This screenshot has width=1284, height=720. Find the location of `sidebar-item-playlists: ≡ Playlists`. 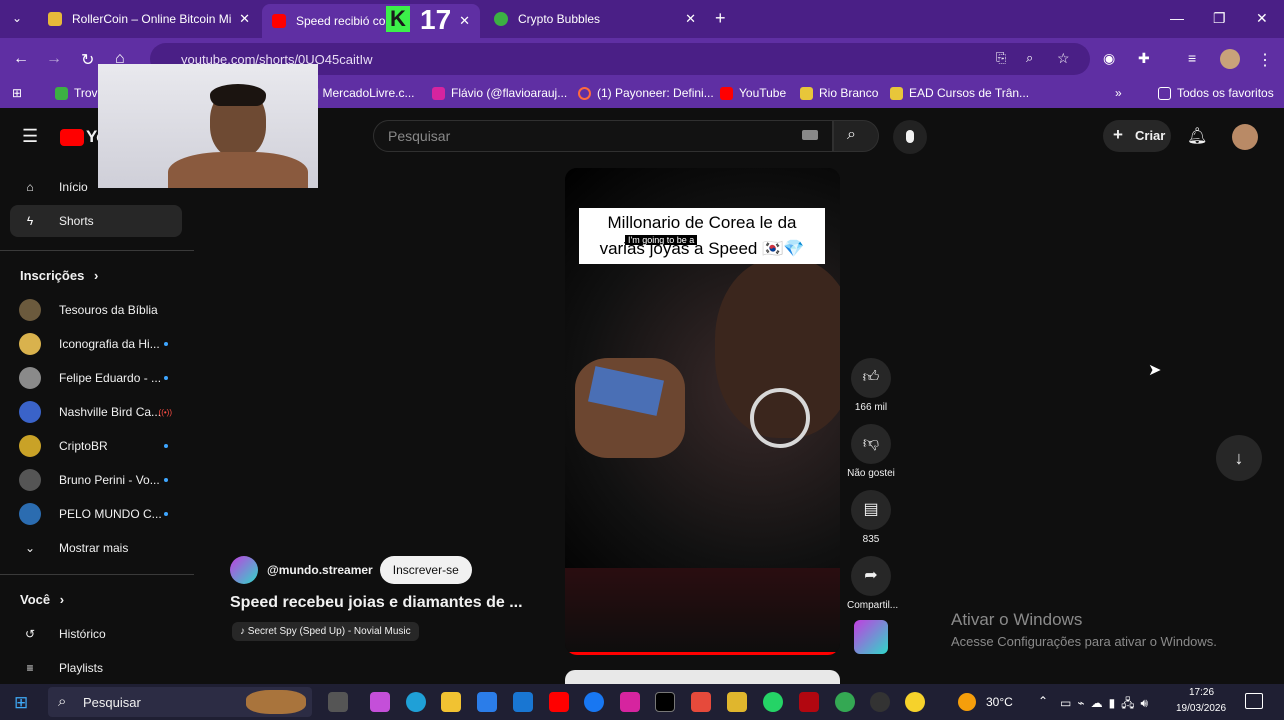

sidebar-item-playlists: ≡ Playlists is located at coordinates (96, 668).